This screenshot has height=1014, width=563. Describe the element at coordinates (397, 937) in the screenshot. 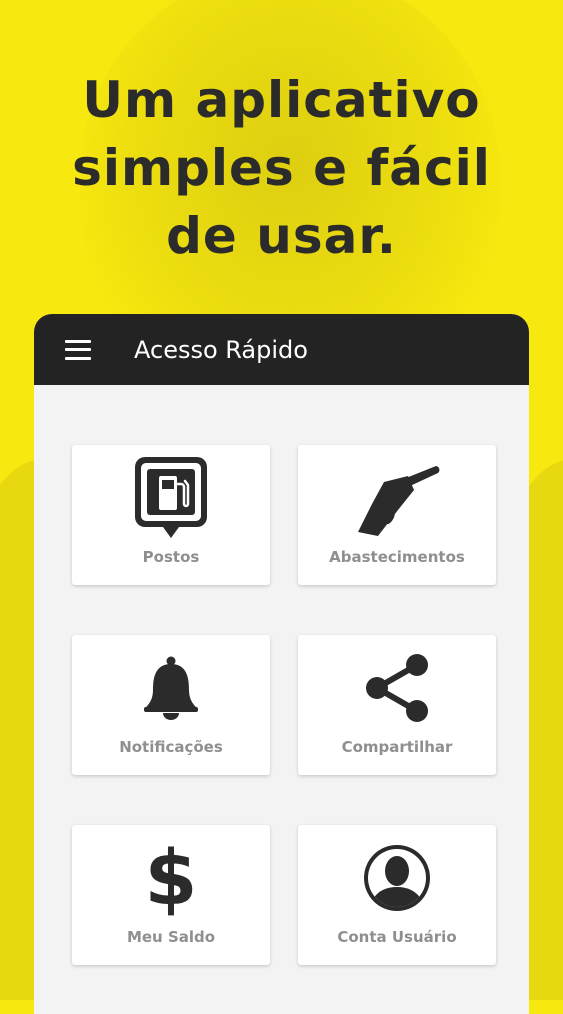

I see `tile-label: Conta Usuário` at that location.